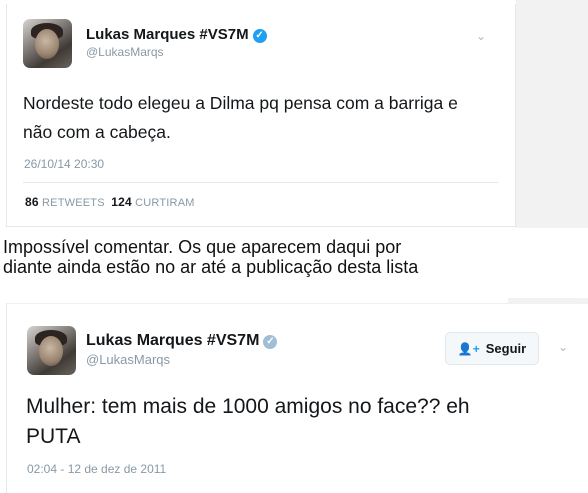 The width and height of the screenshot is (588, 493). Describe the element at coordinates (121, 202) in the screenshot. I see `likes-count: 124` at that location.